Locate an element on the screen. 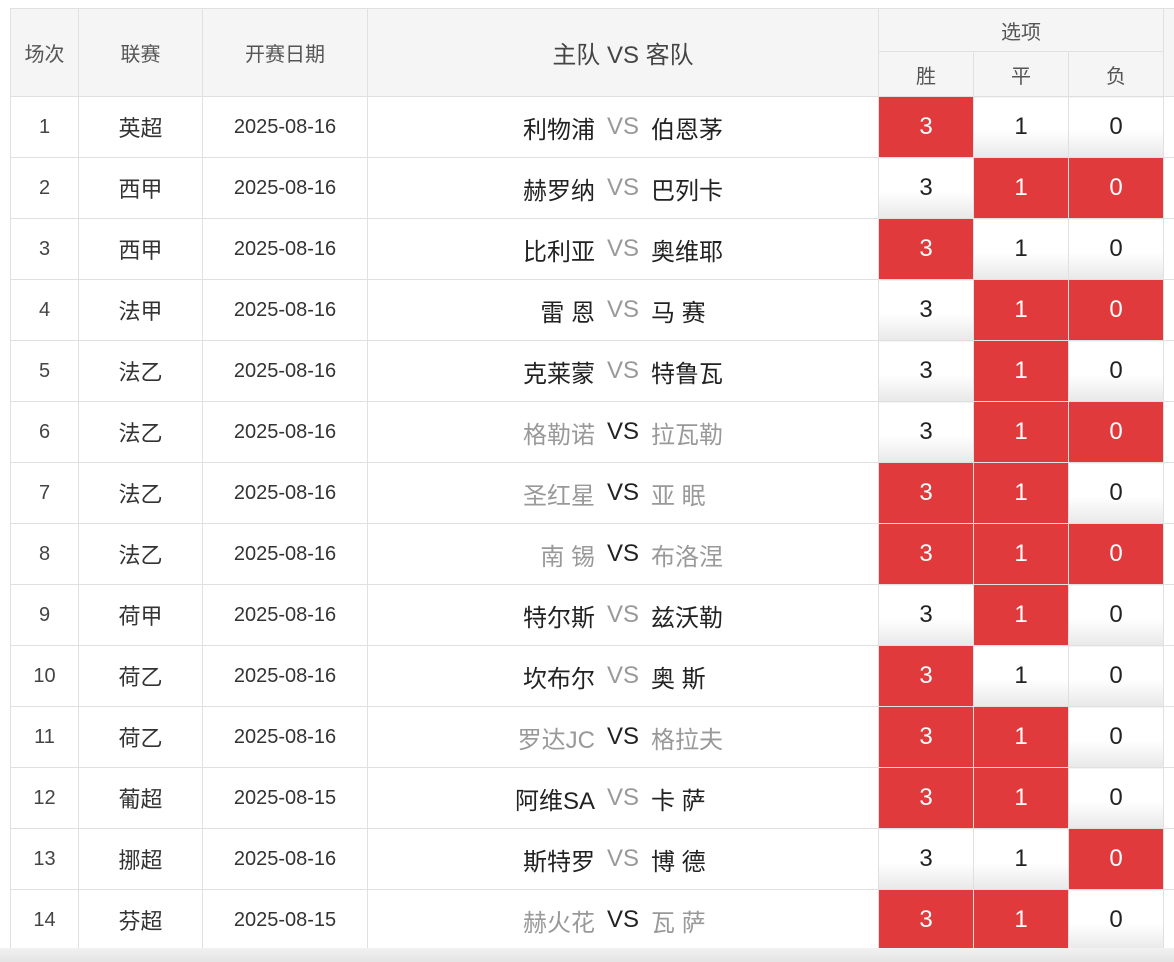 The width and height of the screenshot is (1174, 962). table-row: 13 挪超 2025-08-16 斯特罗 VS 博 德 310 is located at coordinates (592, 859).